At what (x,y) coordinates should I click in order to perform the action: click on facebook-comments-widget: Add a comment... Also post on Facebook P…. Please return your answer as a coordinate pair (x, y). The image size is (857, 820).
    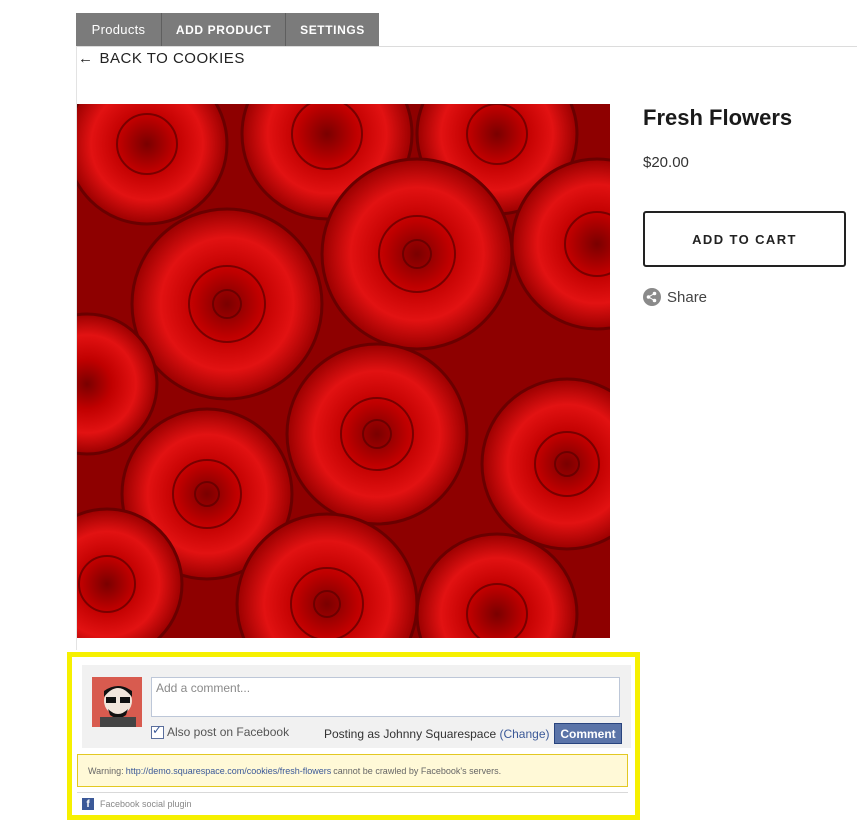
    Looking at the image, I should click on (353, 736).